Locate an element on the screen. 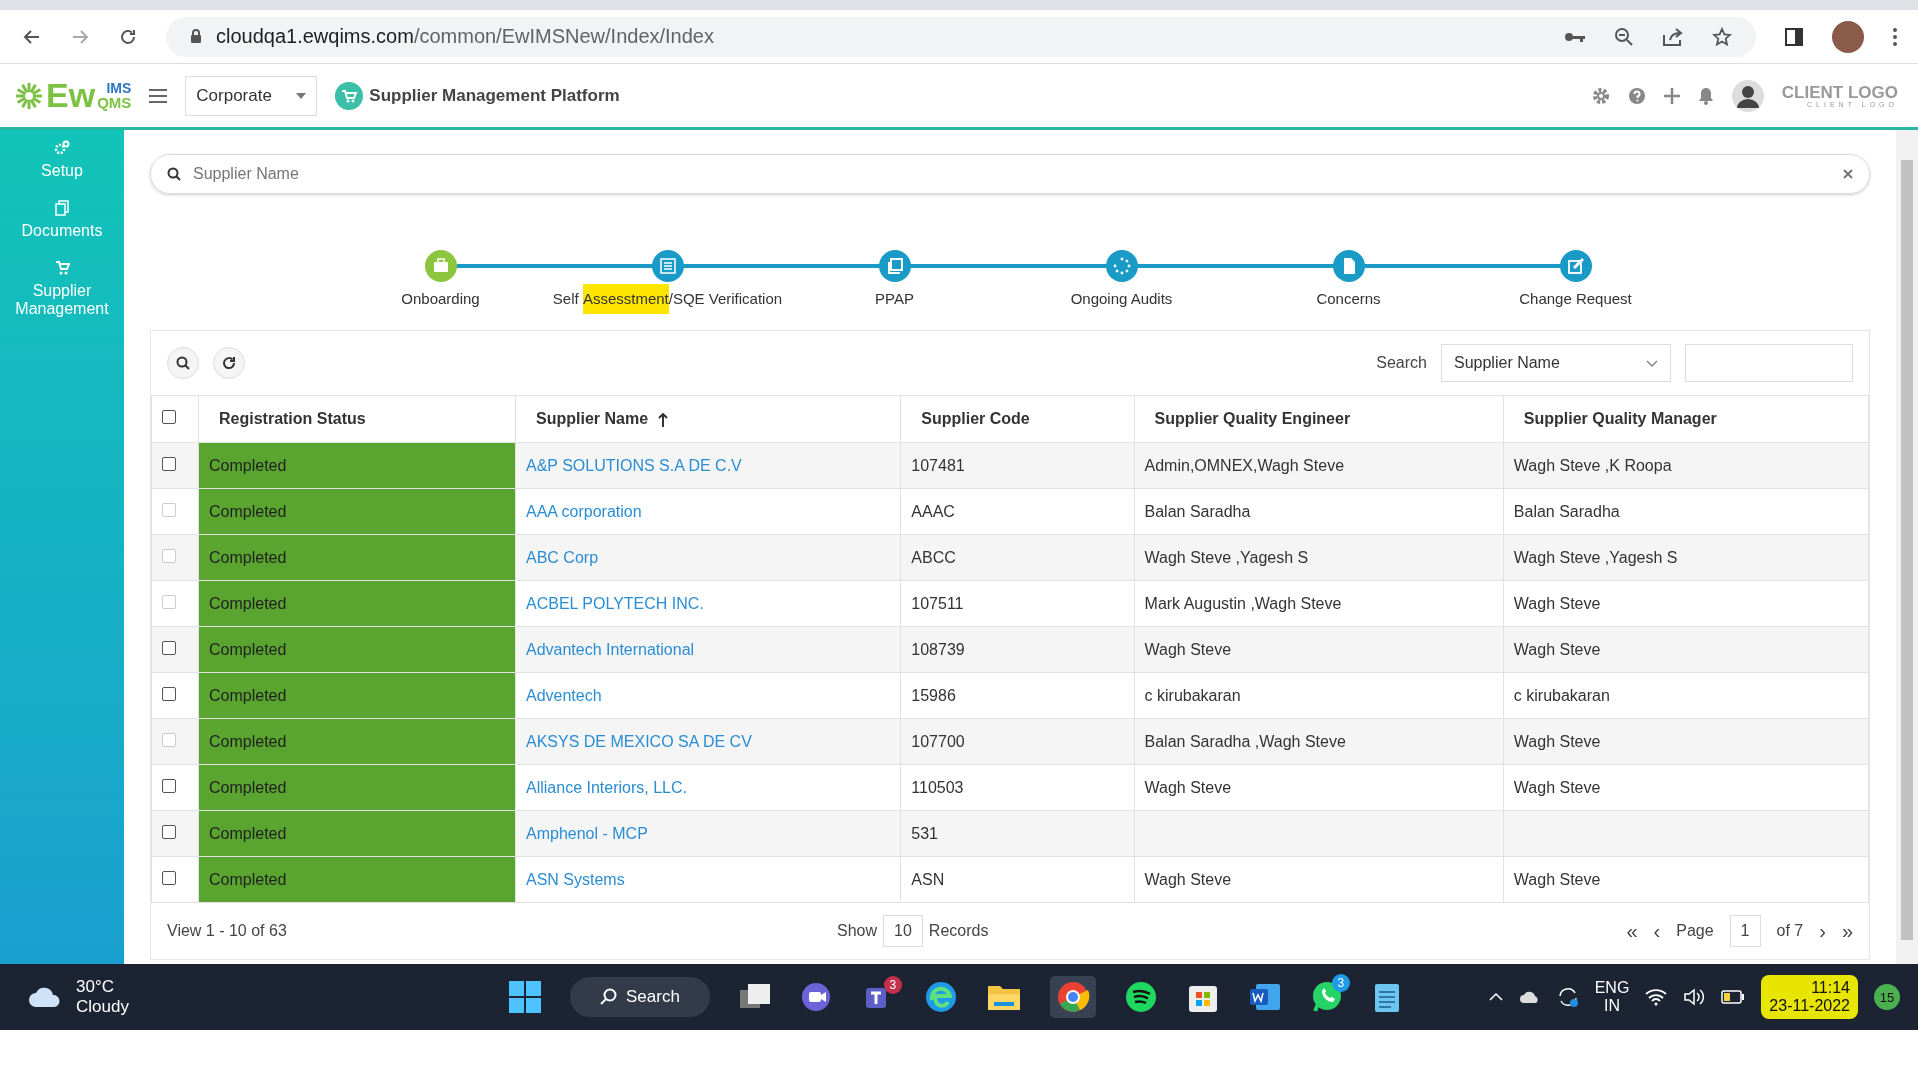 The height and width of the screenshot is (1068, 1918). settings-icon is located at coordinates (1600, 95).